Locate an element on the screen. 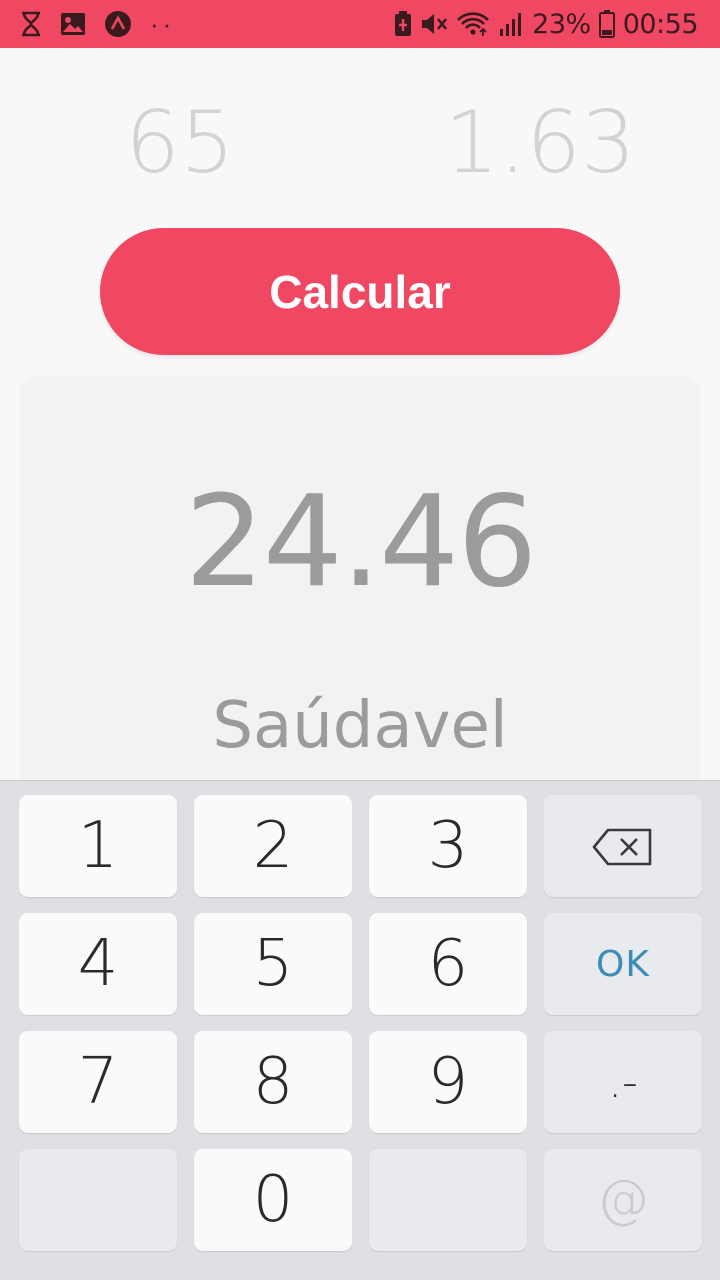  status-bar-left: ·· is located at coordinates (106, 24).